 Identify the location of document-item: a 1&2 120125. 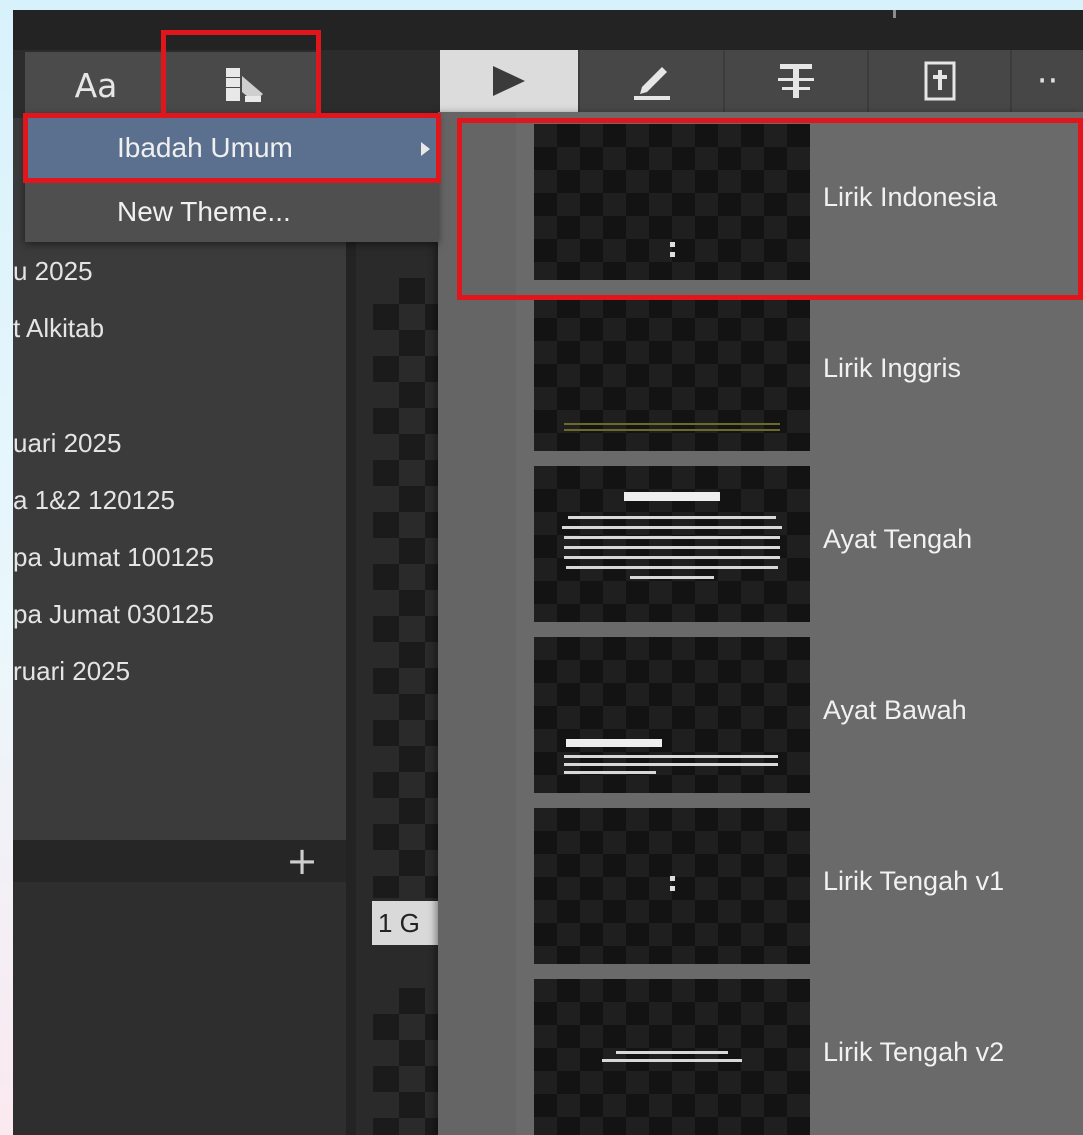
(94, 500).